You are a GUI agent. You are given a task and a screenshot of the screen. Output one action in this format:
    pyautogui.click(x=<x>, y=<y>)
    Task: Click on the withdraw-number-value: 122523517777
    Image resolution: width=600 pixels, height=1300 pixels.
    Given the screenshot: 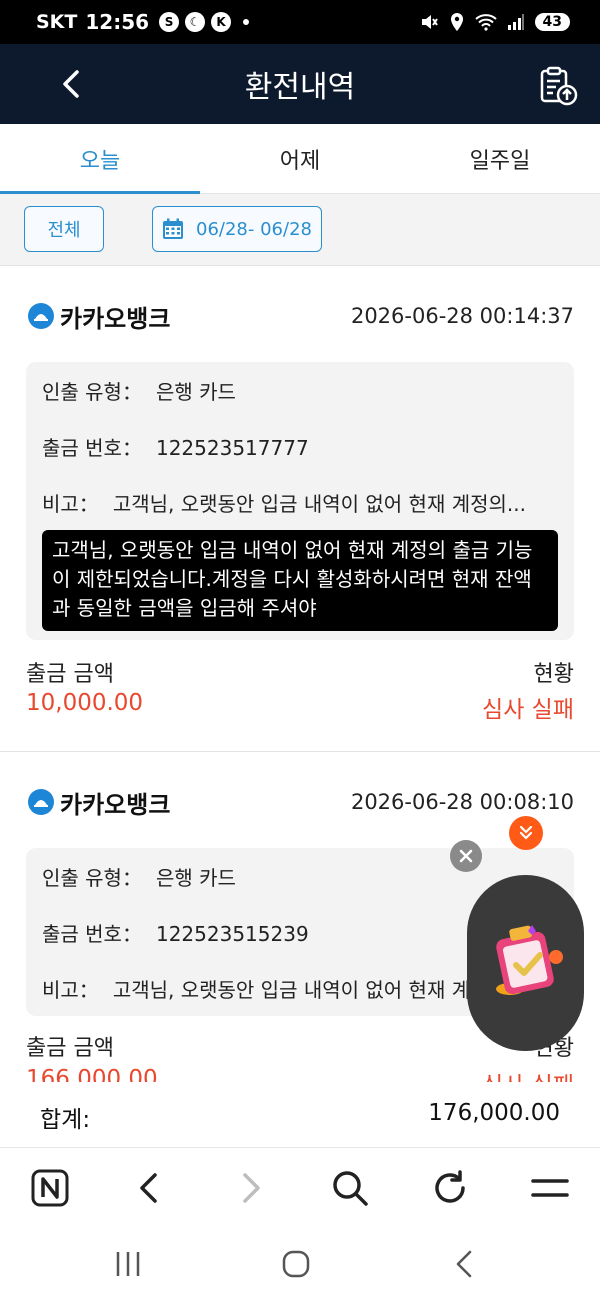 What is the action you would take?
    pyautogui.click(x=232, y=448)
    